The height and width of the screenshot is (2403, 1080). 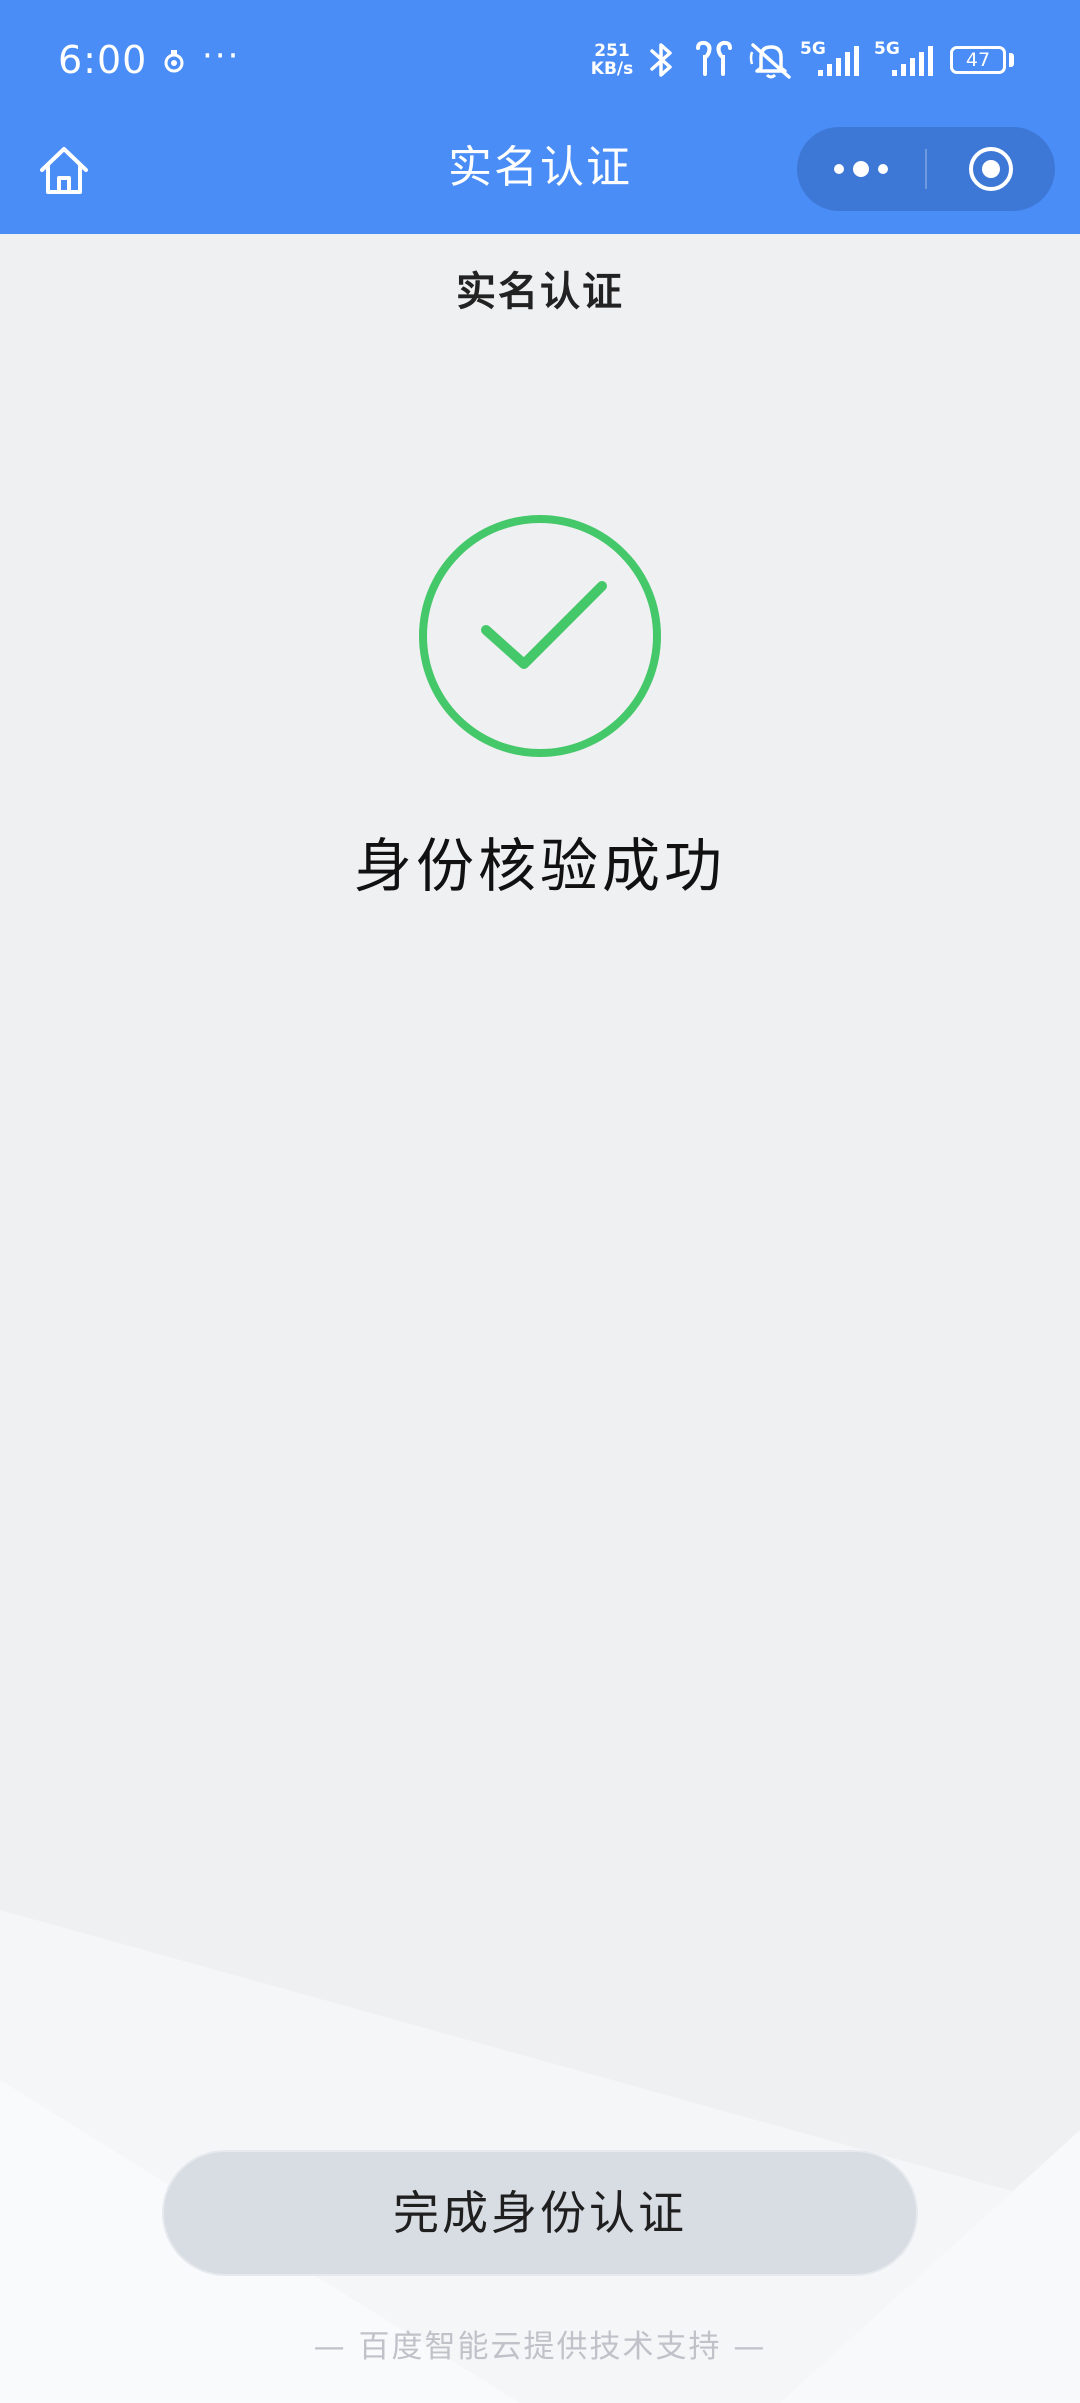 What do you see at coordinates (540, 636) in the screenshot?
I see `check-circle-icon` at bounding box center [540, 636].